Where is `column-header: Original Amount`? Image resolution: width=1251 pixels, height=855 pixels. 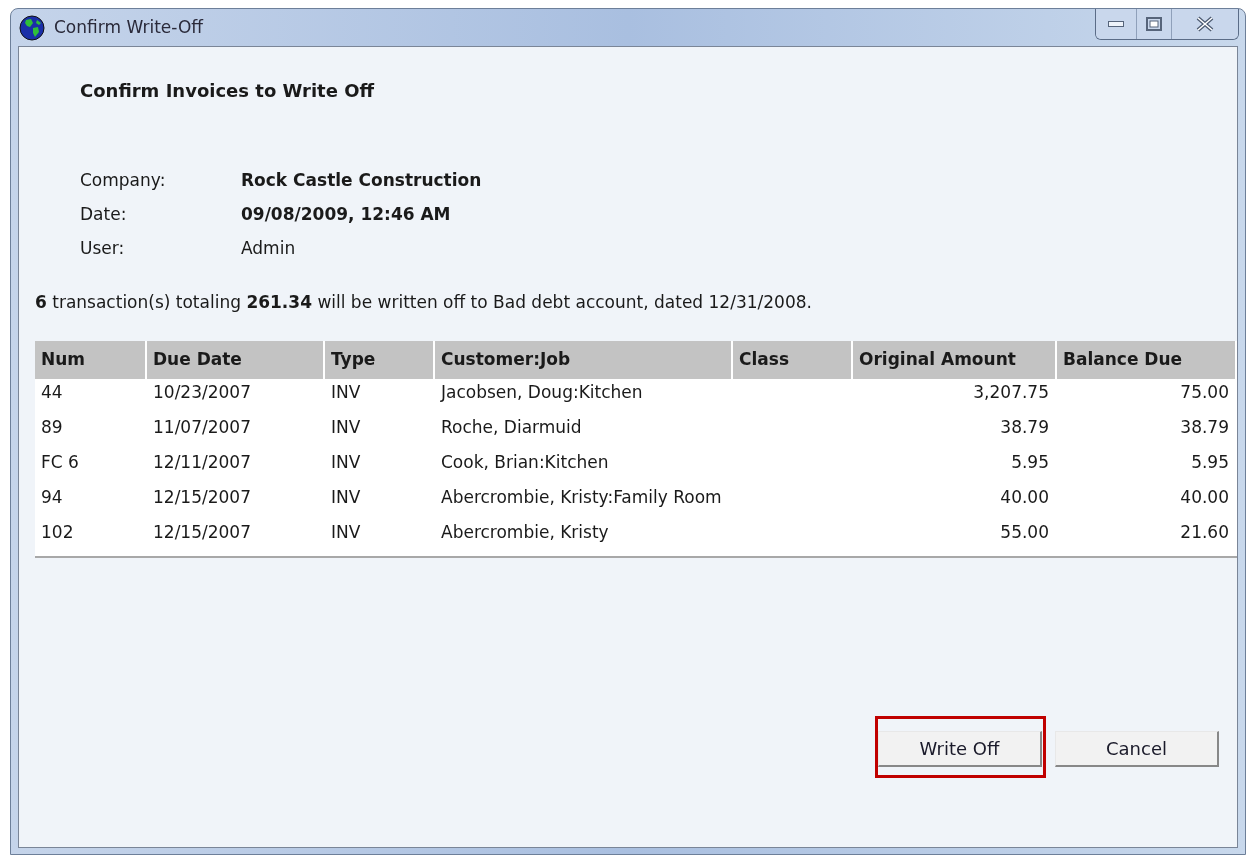
column-header: Original Amount is located at coordinates (954, 360).